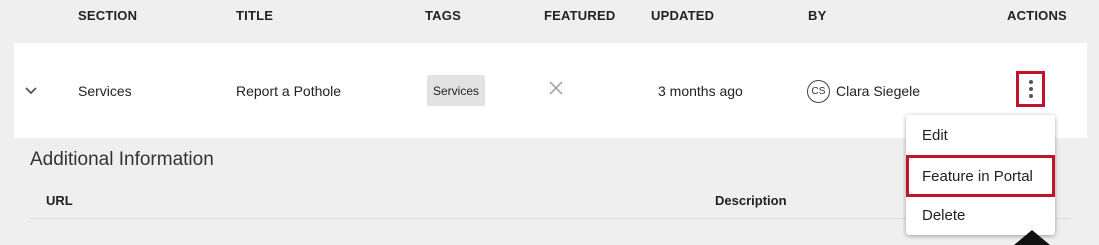  Describe the element at coordinates (579, 15) in the screenshot. I see `column-header-featured: FEATURED` at that location.